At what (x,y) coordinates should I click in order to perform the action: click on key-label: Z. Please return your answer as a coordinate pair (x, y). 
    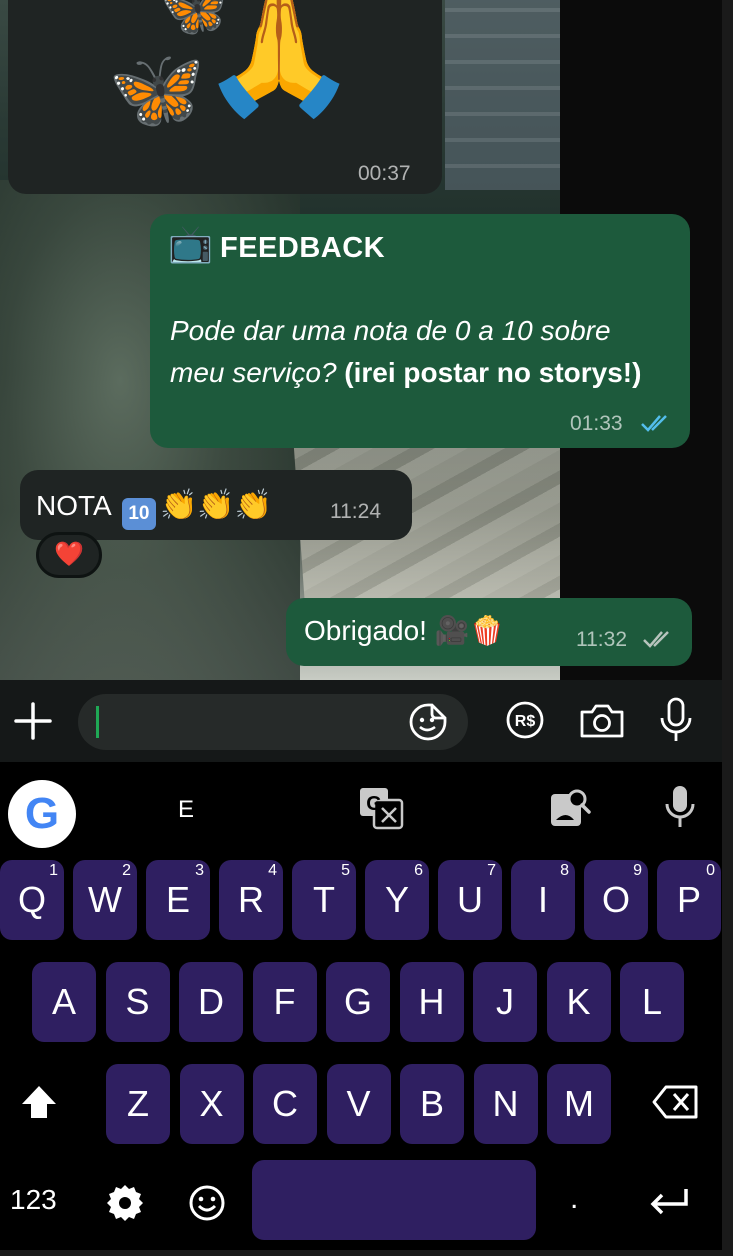
    Looking at the image, I should click on (138, 1103).